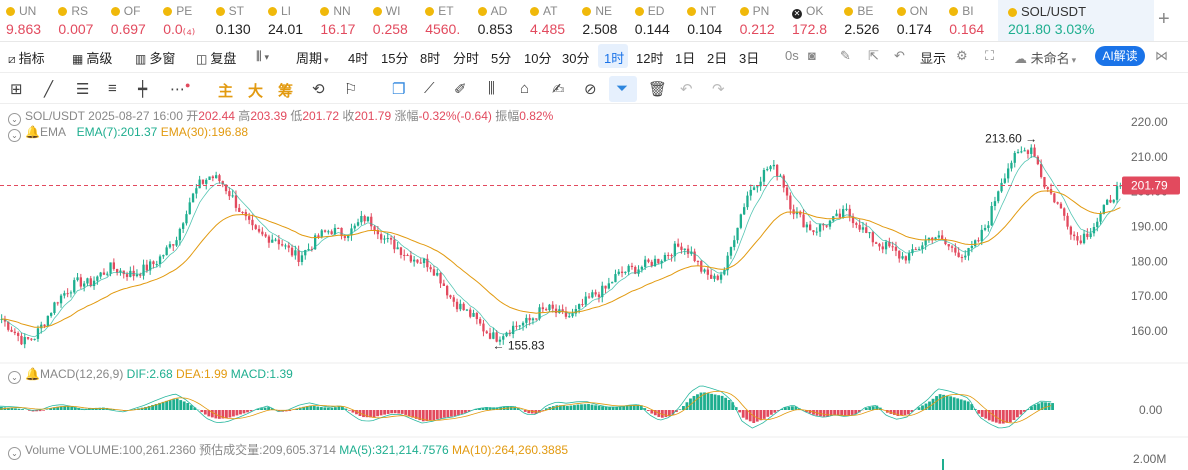 The width and height of the screenshot is (1188, 470). What do you see at coordinates (225, 90) in the screenshot?
I see `main-force-tool: 主` at bounding box center [225, 90].